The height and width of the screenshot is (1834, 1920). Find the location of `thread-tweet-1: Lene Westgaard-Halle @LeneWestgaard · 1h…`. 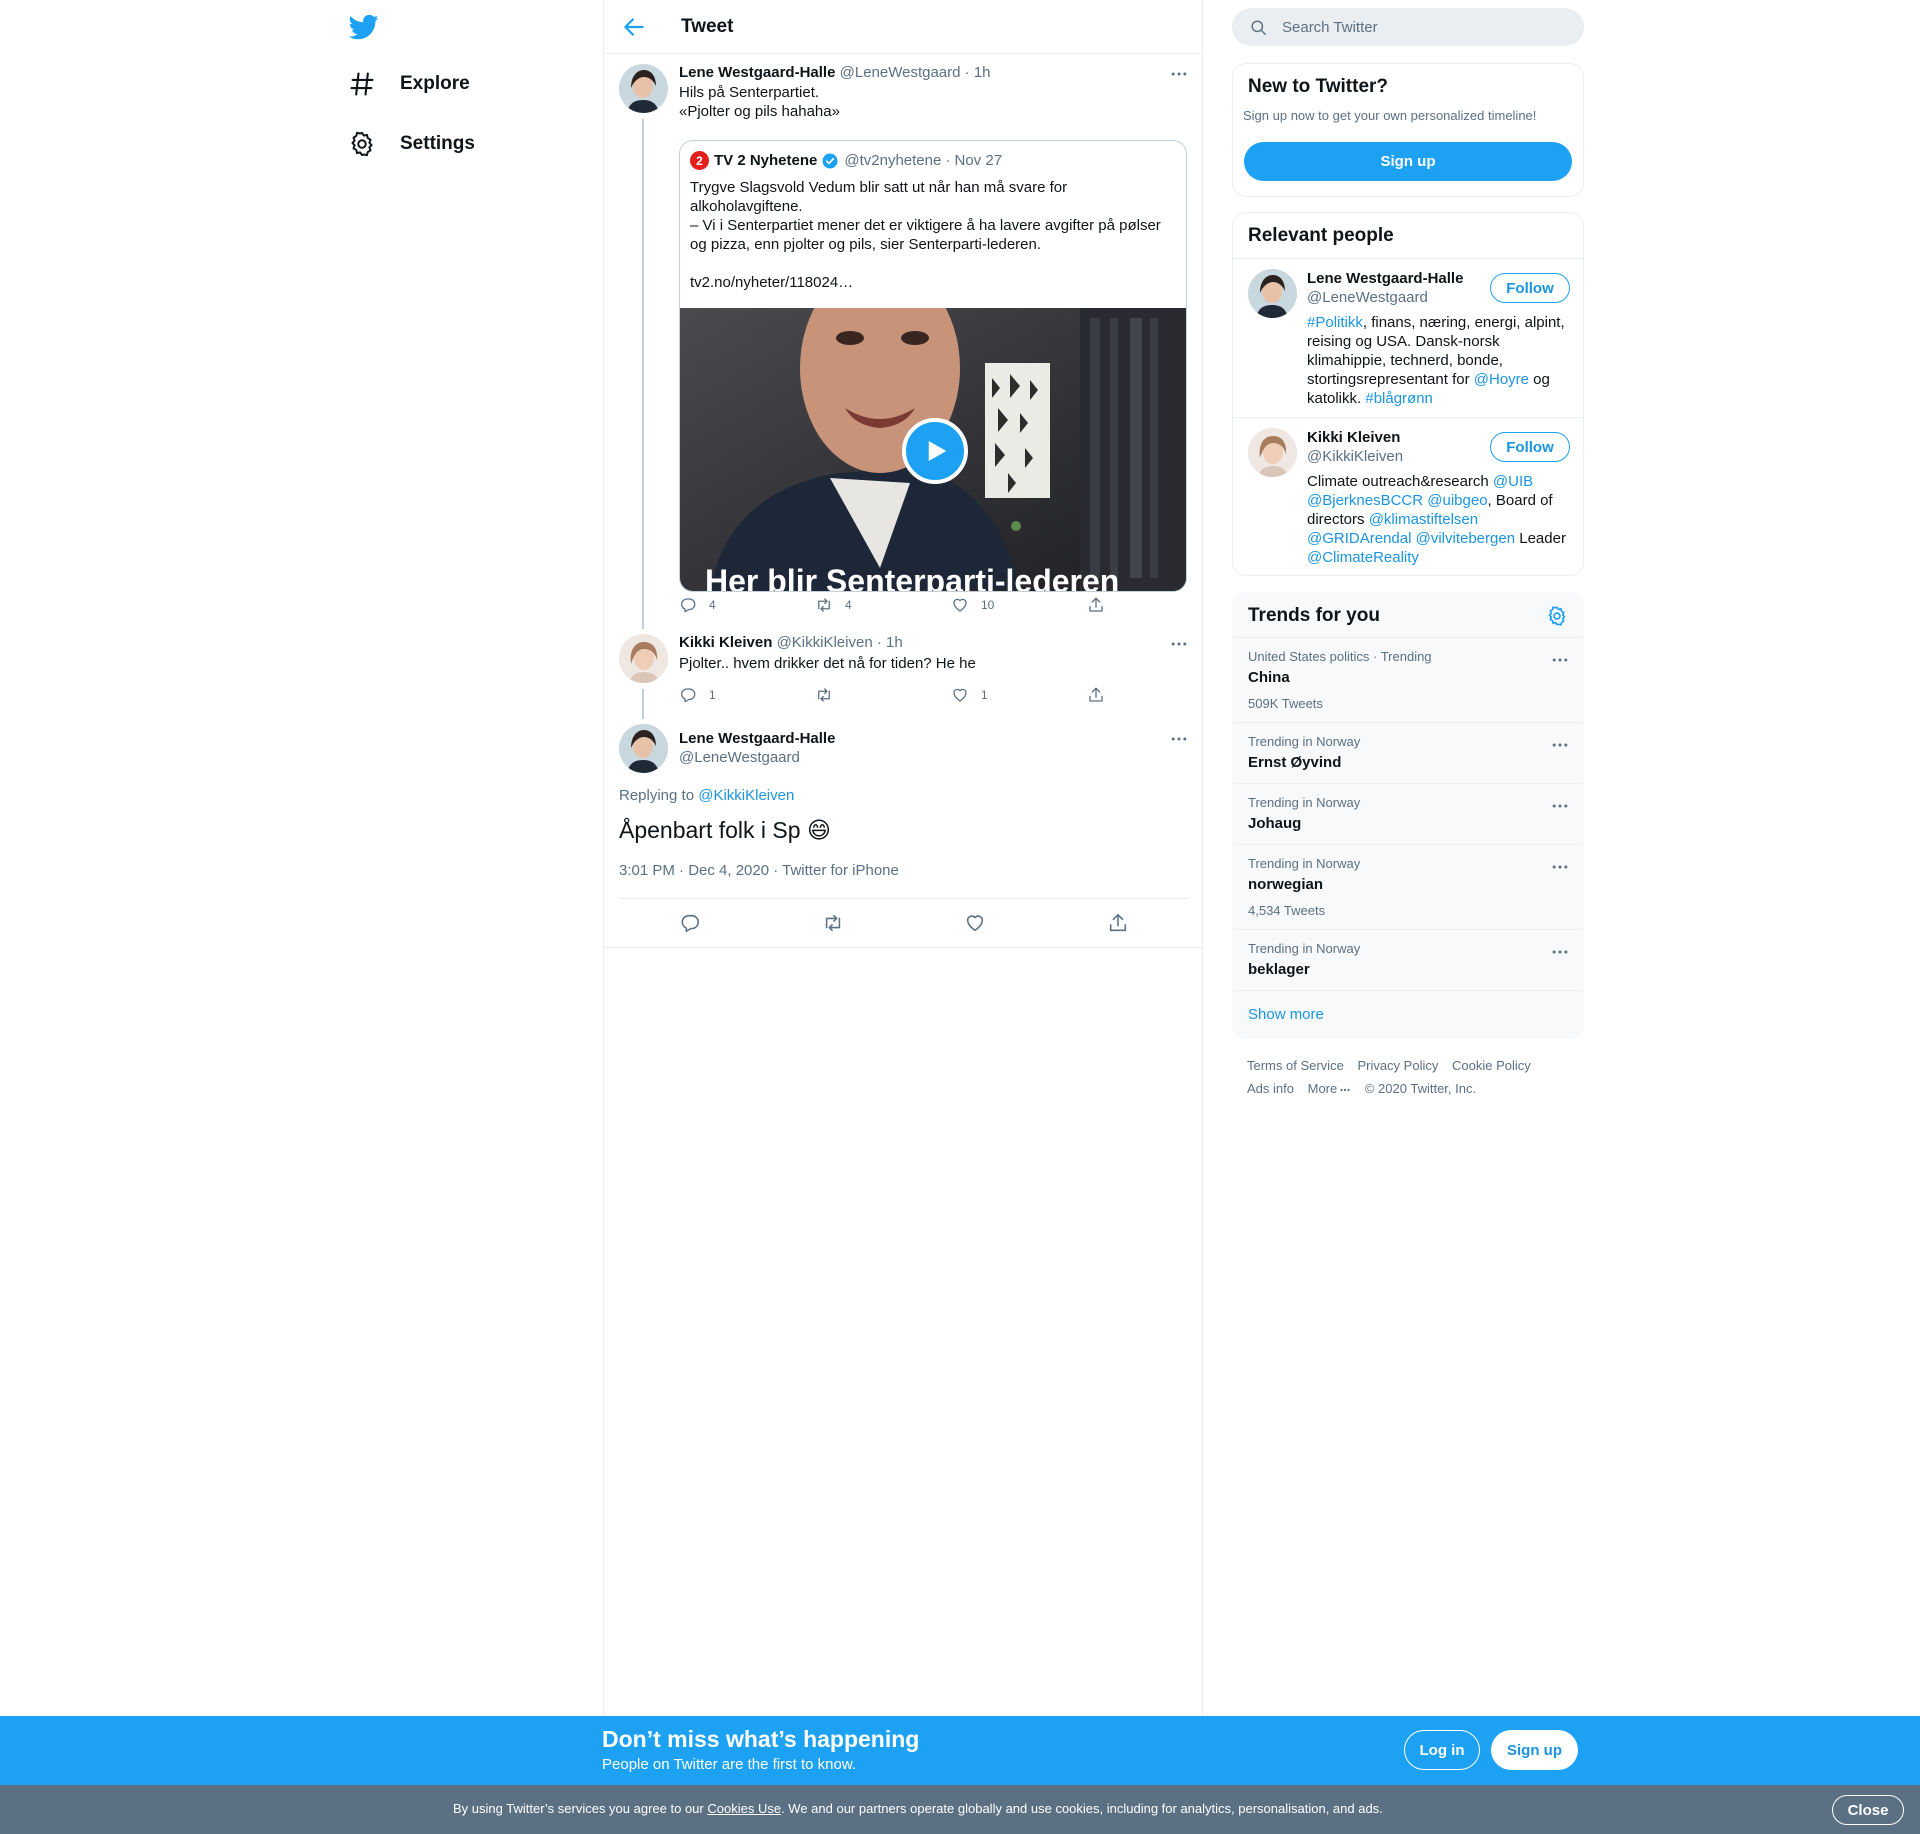

thread-tweet-1: Lene Westgaard-Halle @LeneWestgaard · 1h… is located at coordinates (904, 346).